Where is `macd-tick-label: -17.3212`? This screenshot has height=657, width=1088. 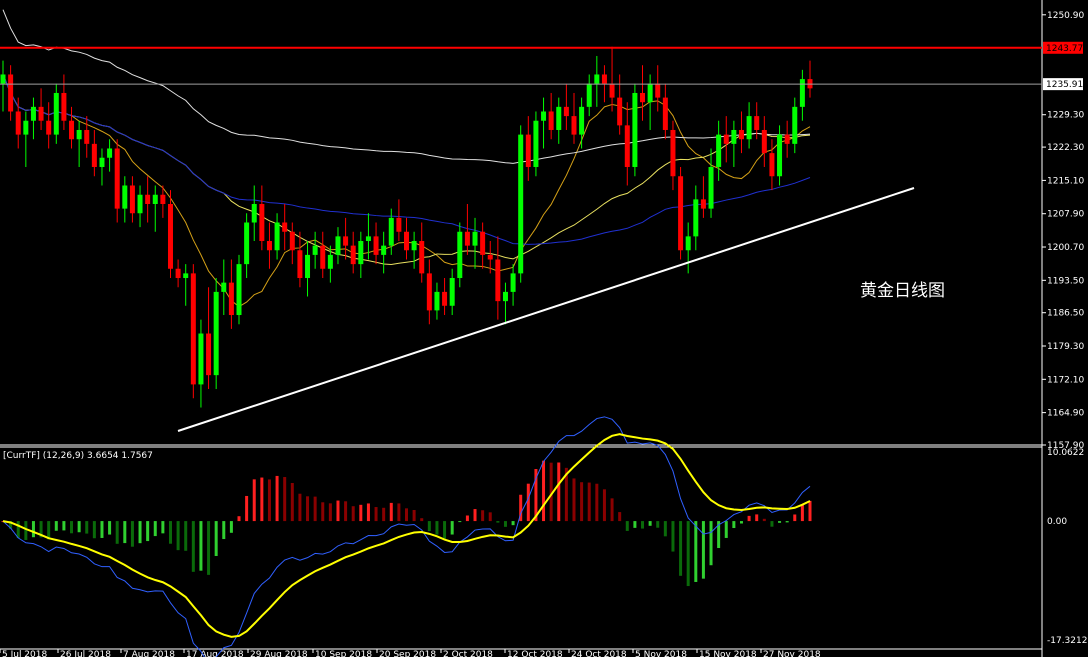
macd-tick-label: -17.3212 is located at coordinates (1067, 641).